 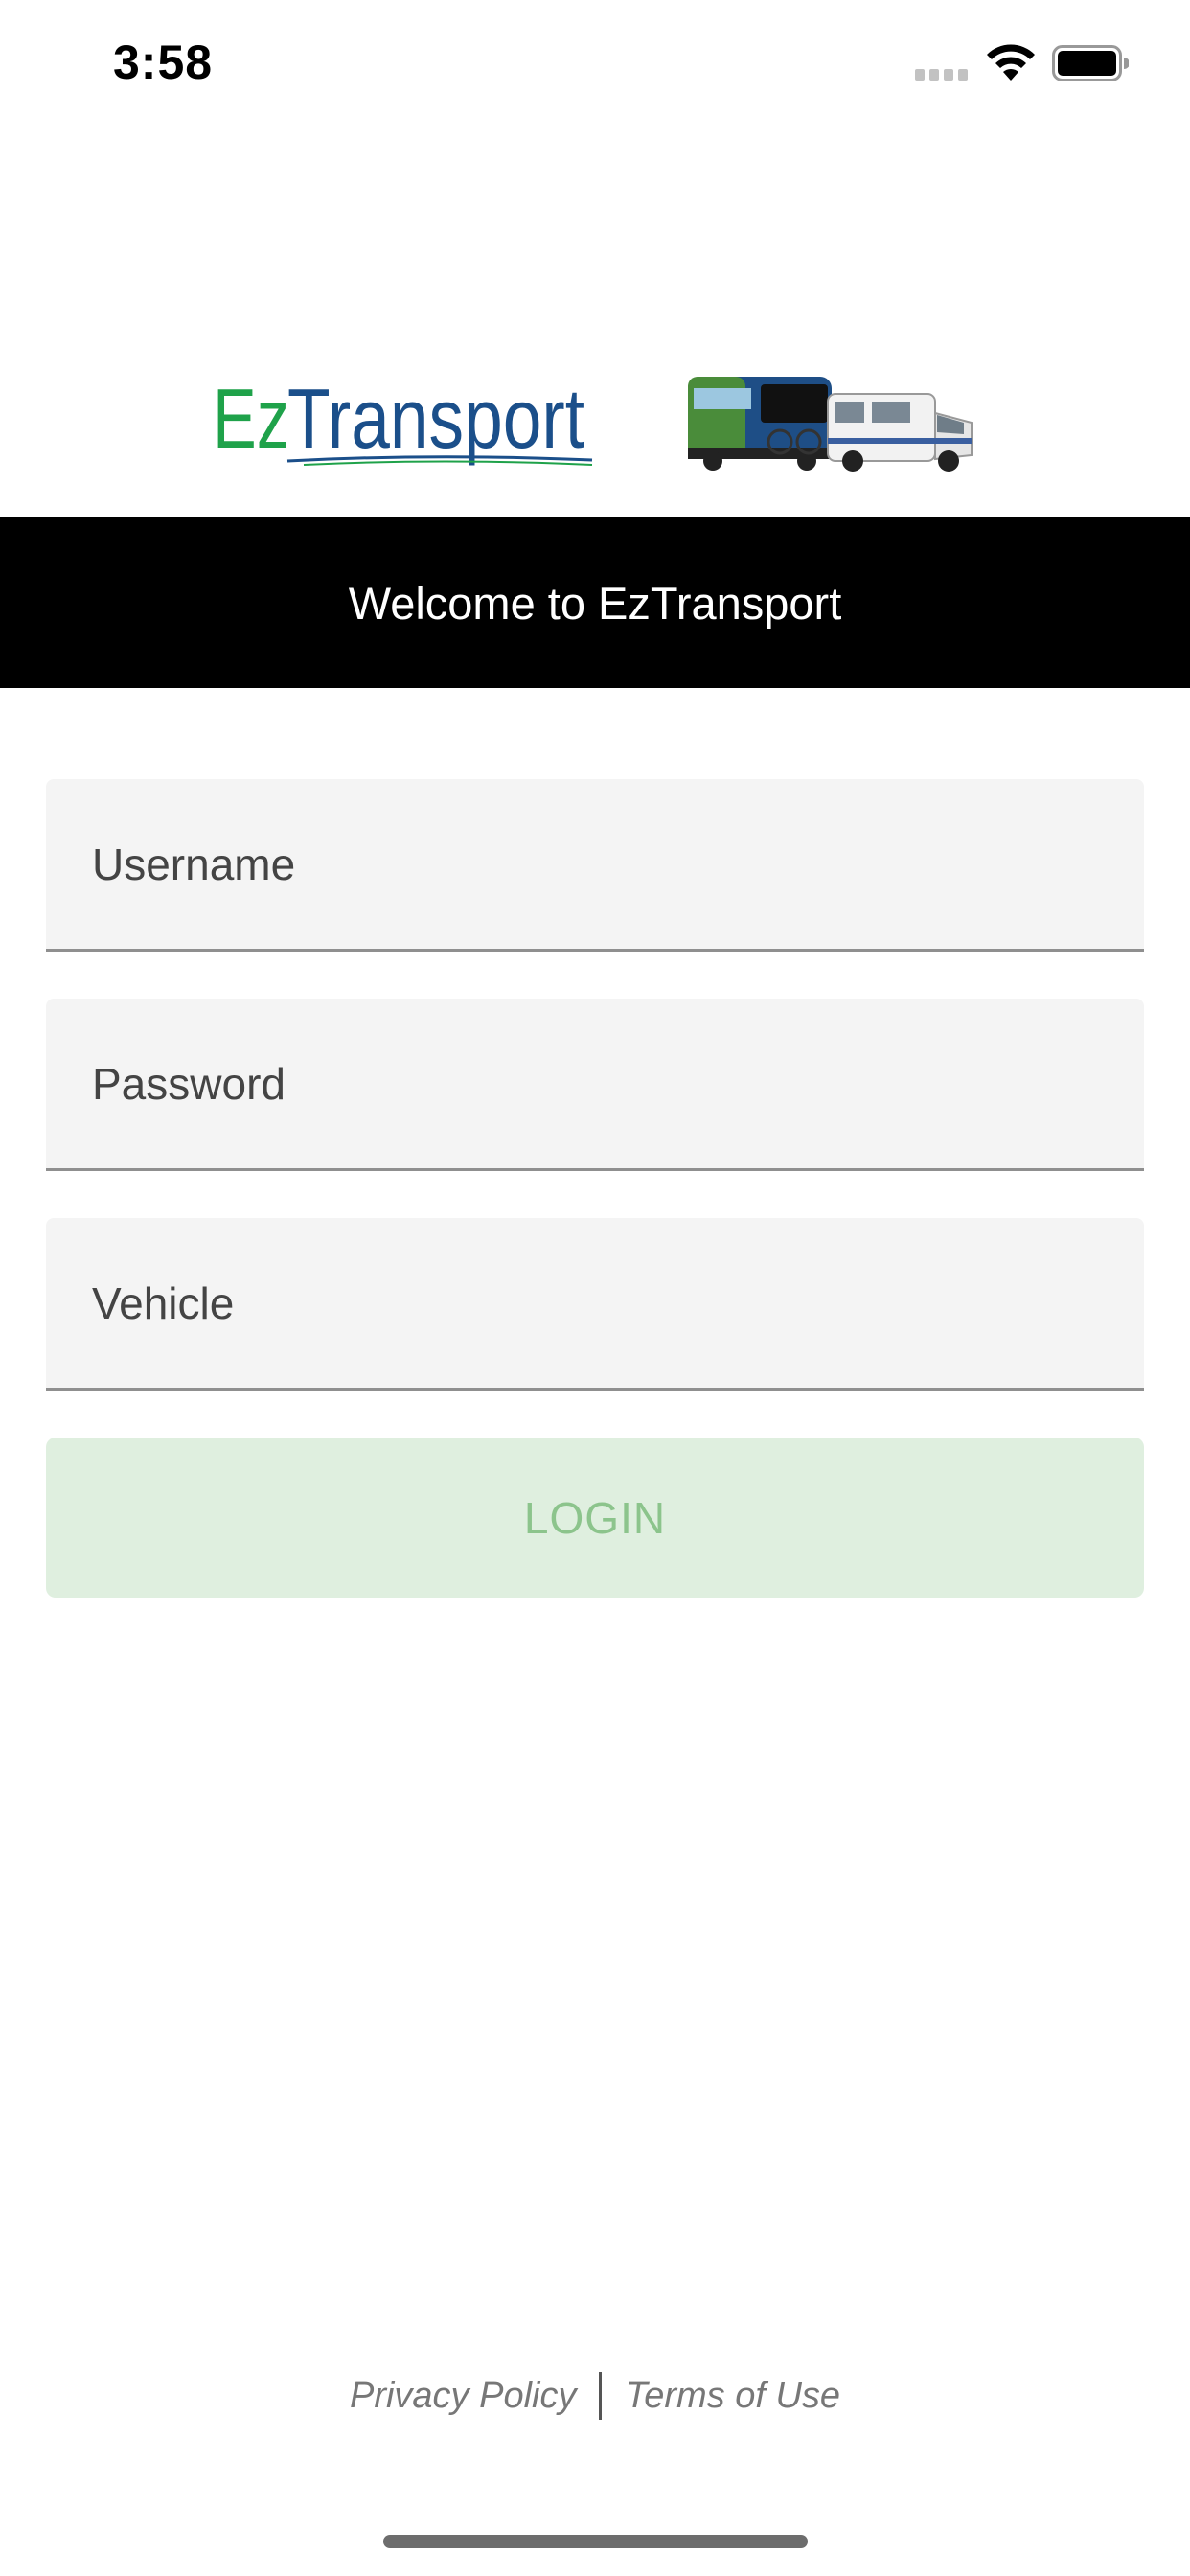 What do you see at coordinates (595, 1518) in the screenshot?
I see `login-button: LOGIN` at bounding box center [595, 1518].